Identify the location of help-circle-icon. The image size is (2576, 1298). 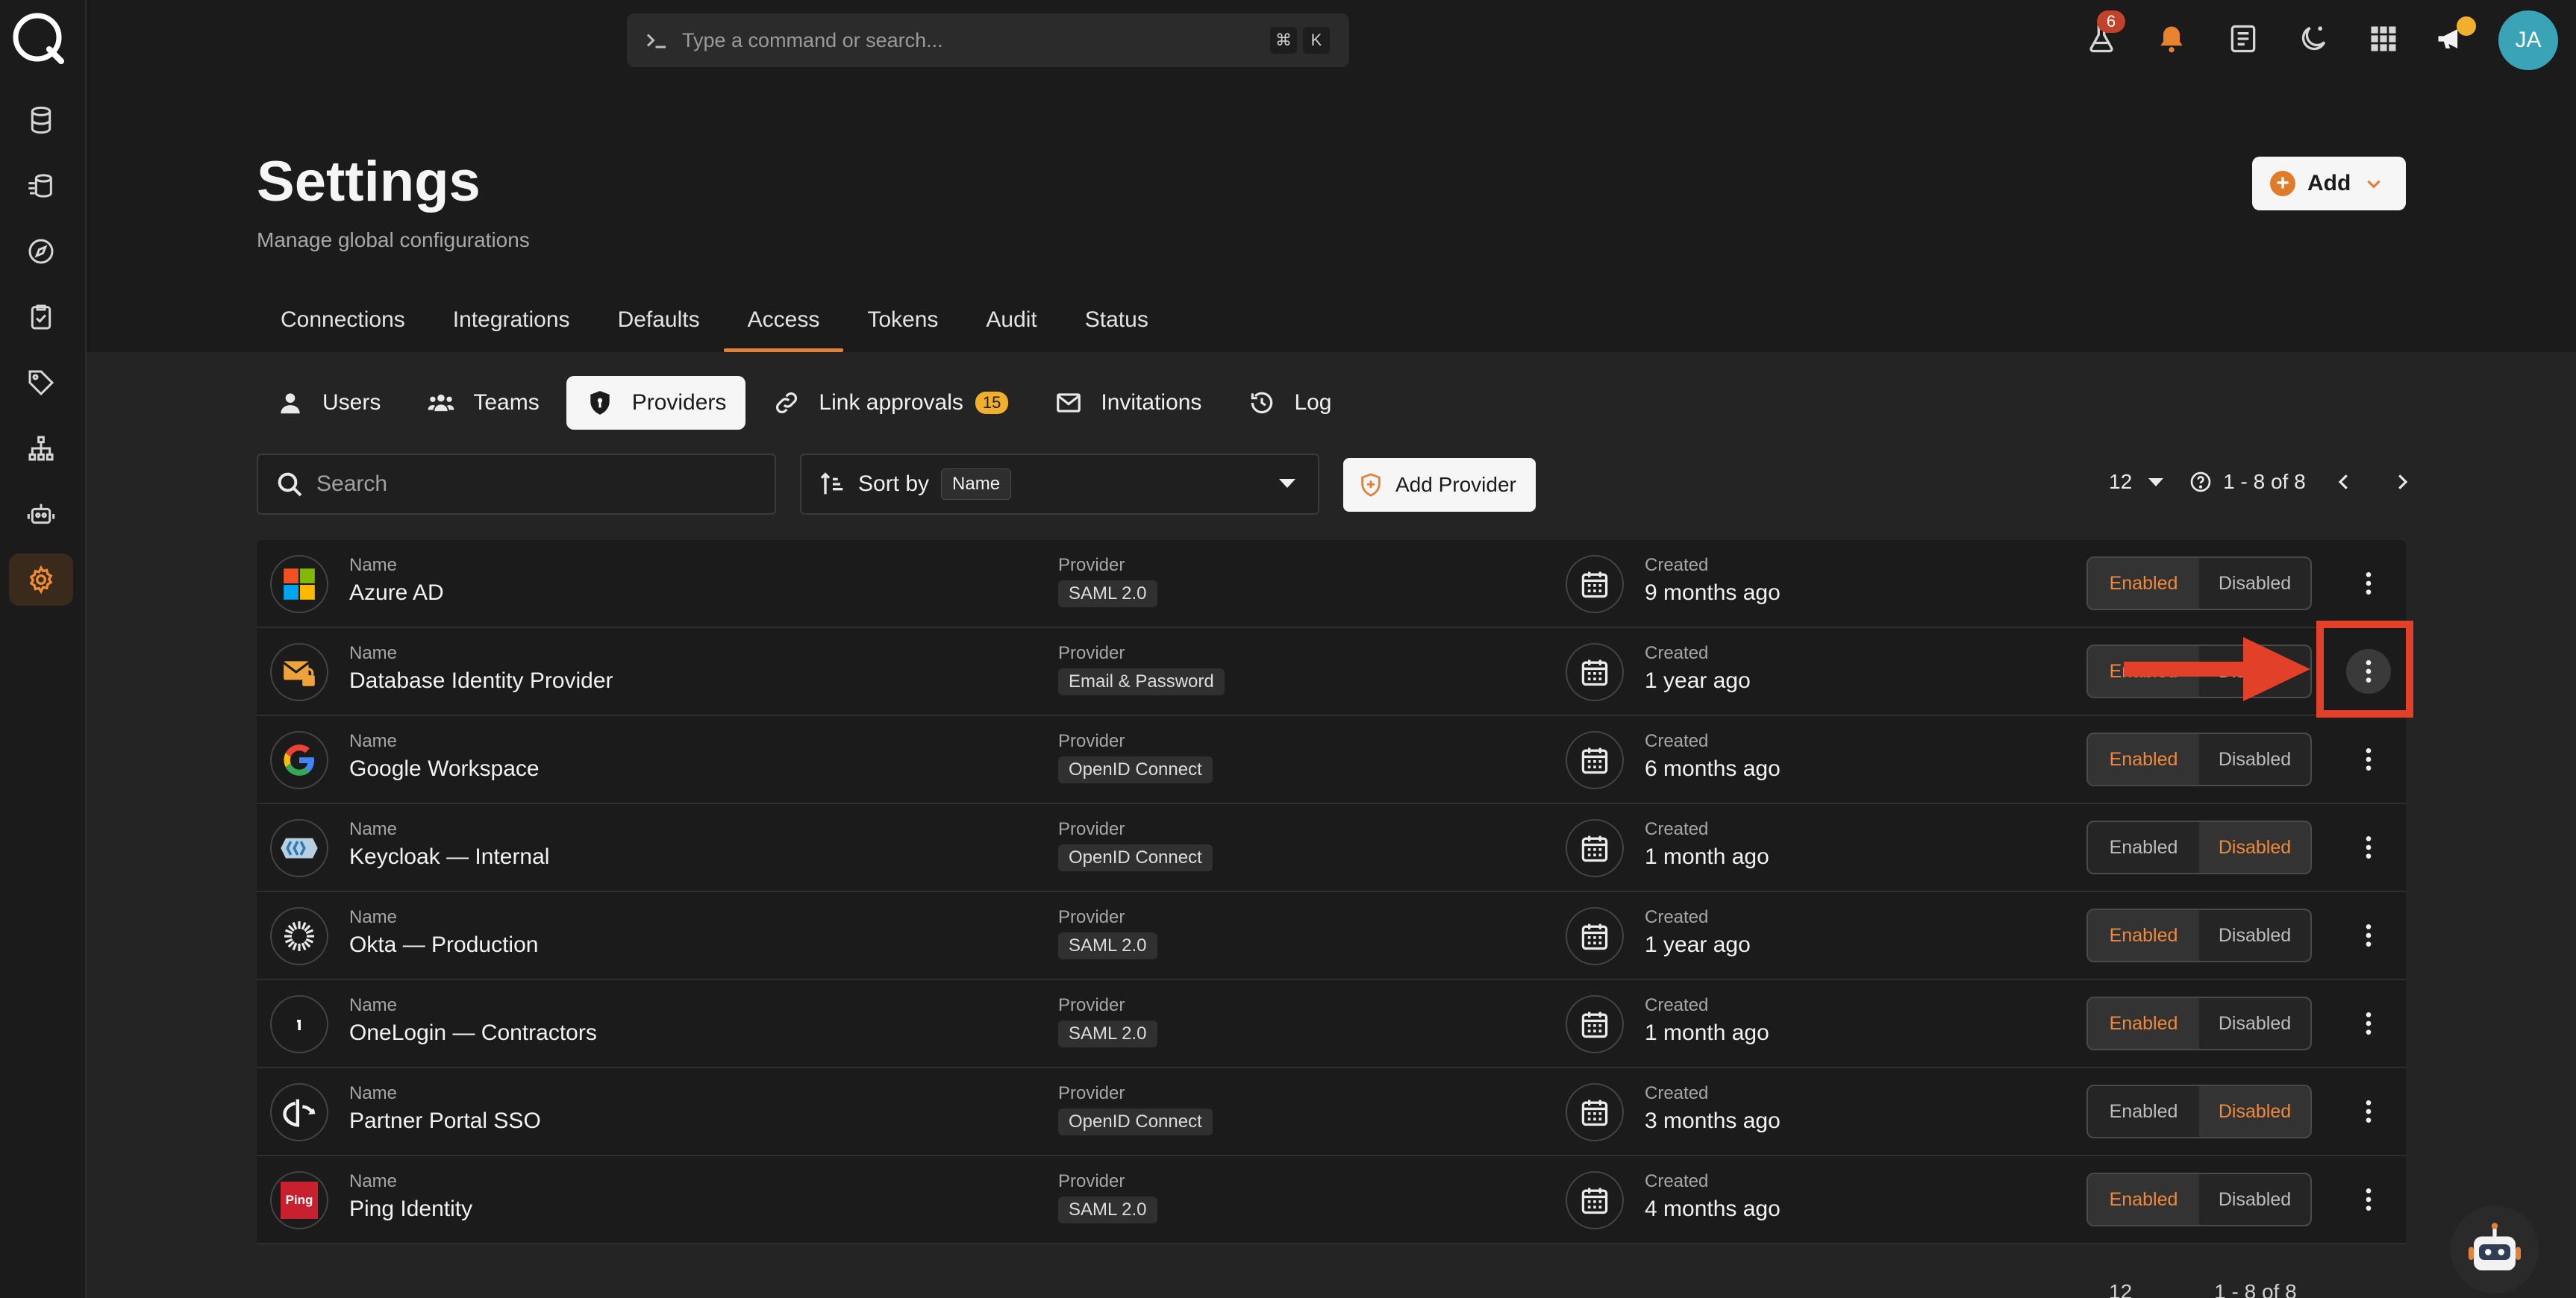
(2201, 482).